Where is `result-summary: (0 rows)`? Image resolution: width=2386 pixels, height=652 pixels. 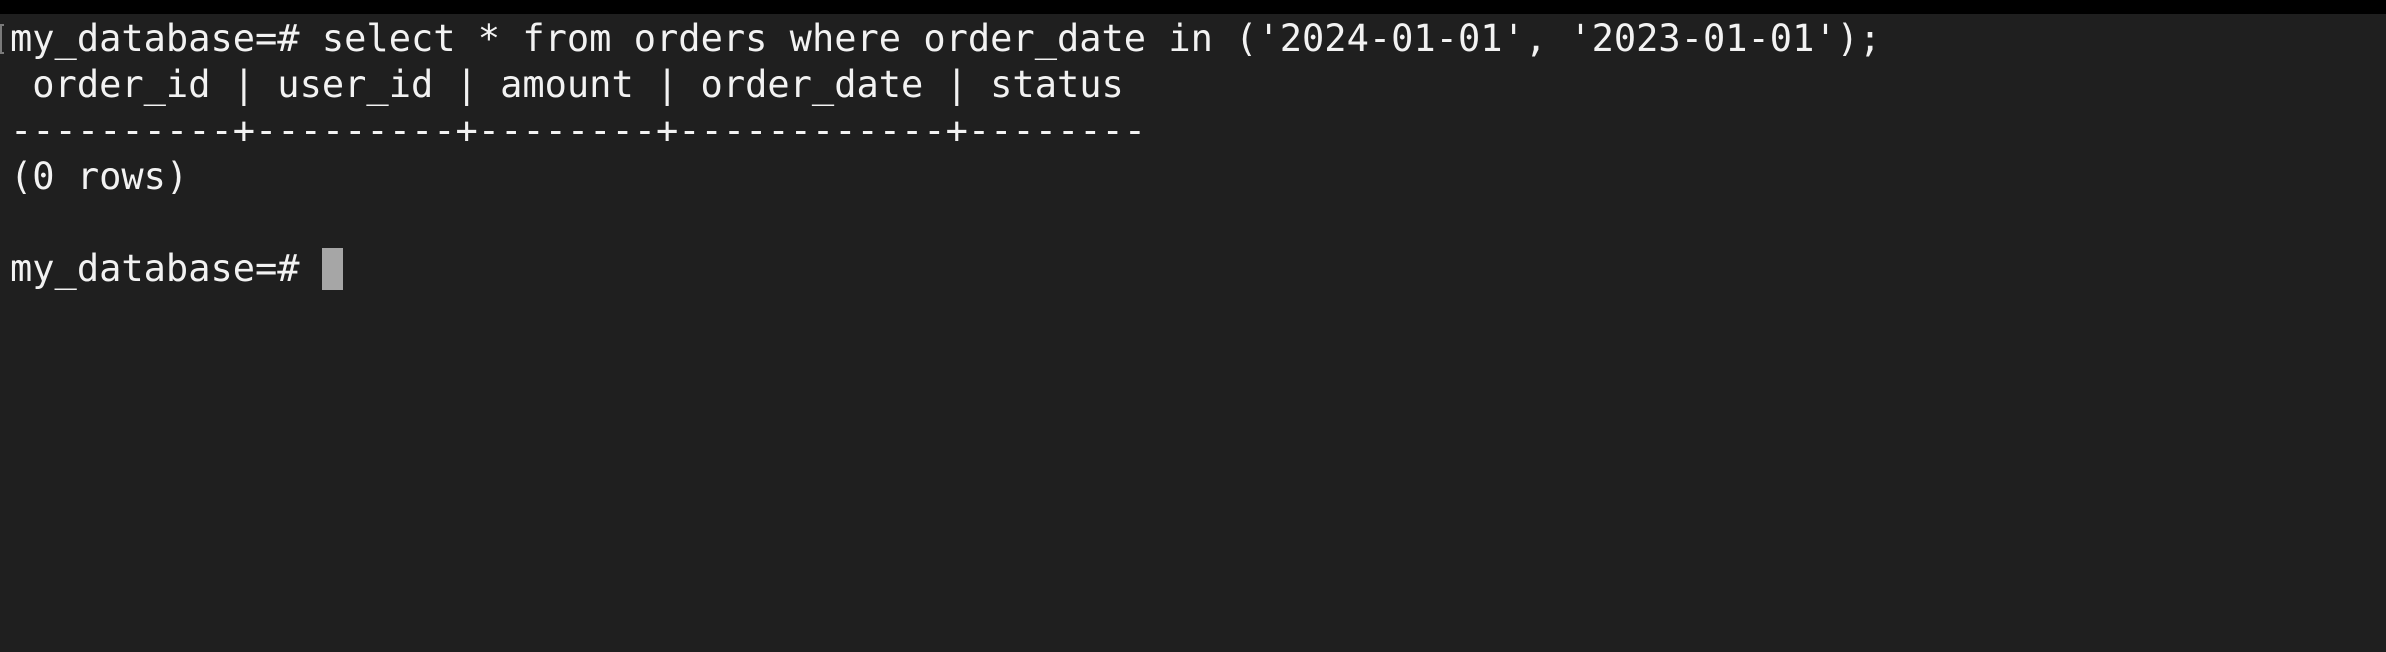 result-summary: (0 rows) is located at coordinates (99, 176).